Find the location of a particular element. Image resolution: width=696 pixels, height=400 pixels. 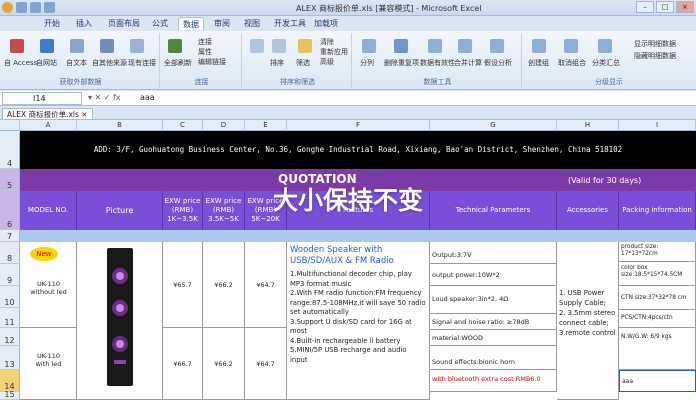

tech-cell-7: with bluetooth extra cost RMB6.0 is located at coordinates (493, 381).